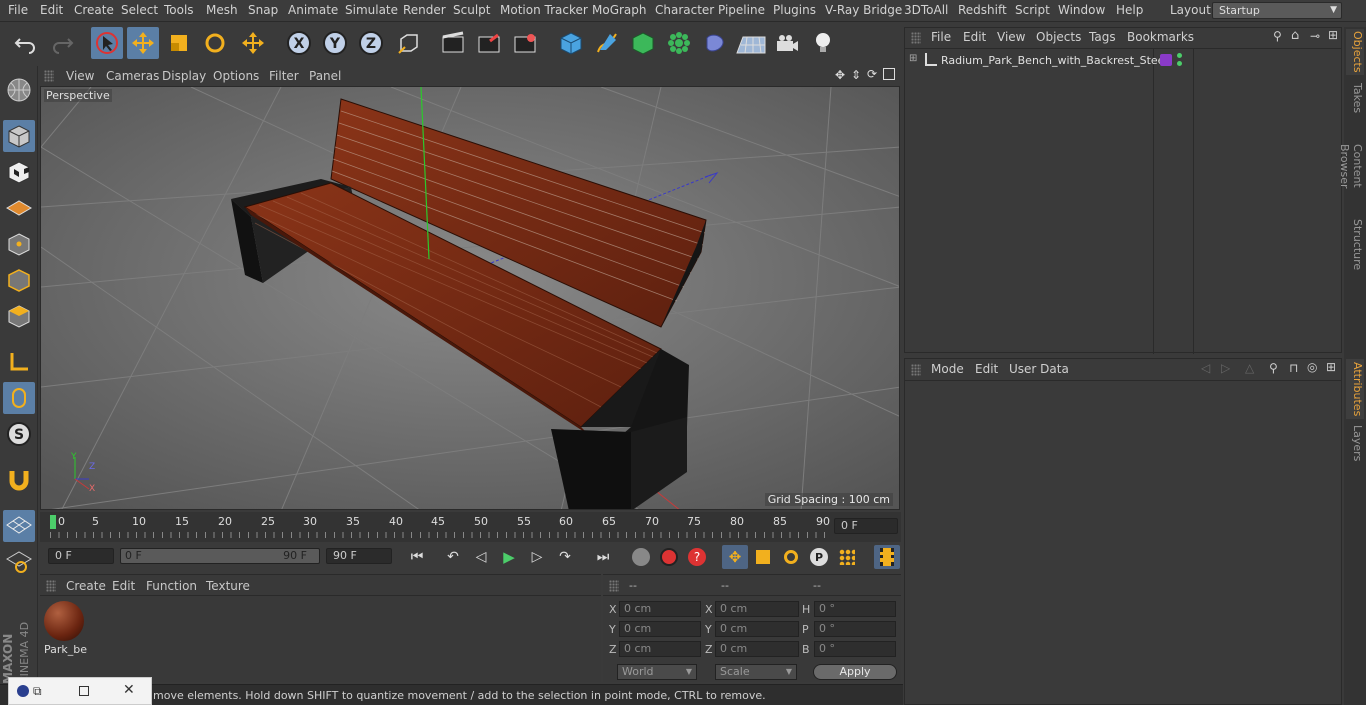 The image size is (1366, 705). I want to click on size-x-field: 0 cm, so click(757, 609).